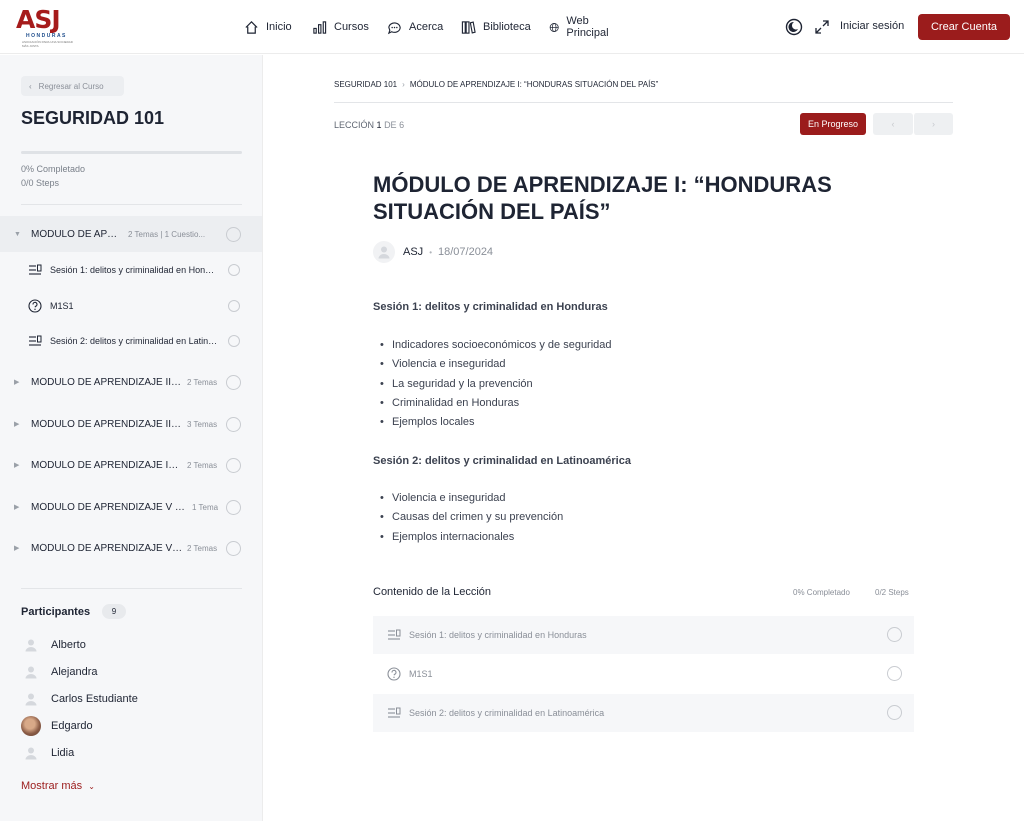  Describe the element at coordinates (131, 465) in the screenshot. I see `module-row-4: ▶ MÓDULO DE APRENDIZAJE IV: ... 2 Temas` at that location.